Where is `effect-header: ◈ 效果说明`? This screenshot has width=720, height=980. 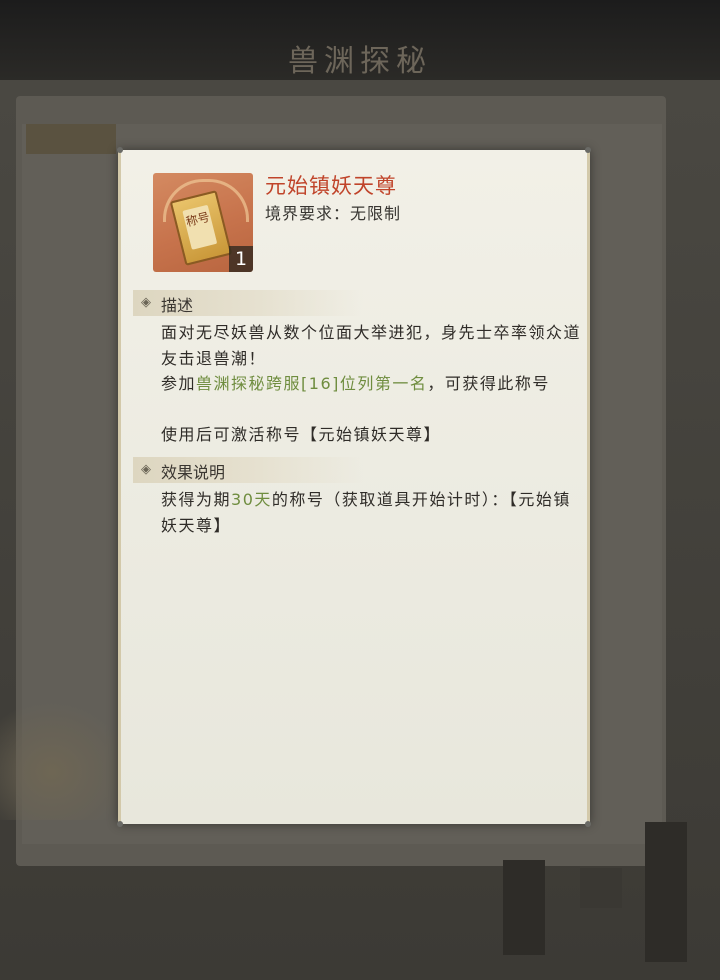 effect-header: ◈ 效果说明 is located at coordinates (248, 470).